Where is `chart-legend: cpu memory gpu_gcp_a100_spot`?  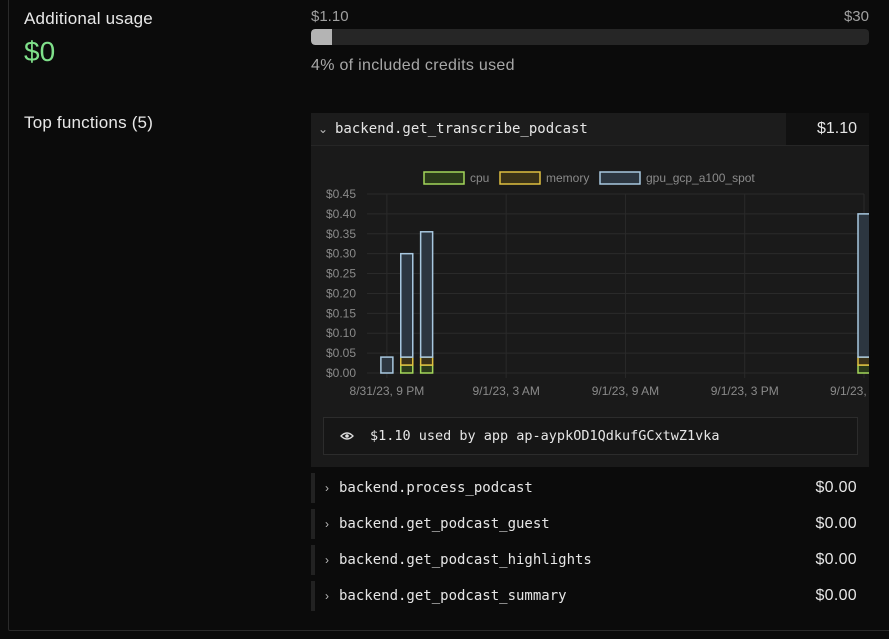 chart-legend: cpu memory gpu_gcp_a100_spot is located at coordinates (589, 178).